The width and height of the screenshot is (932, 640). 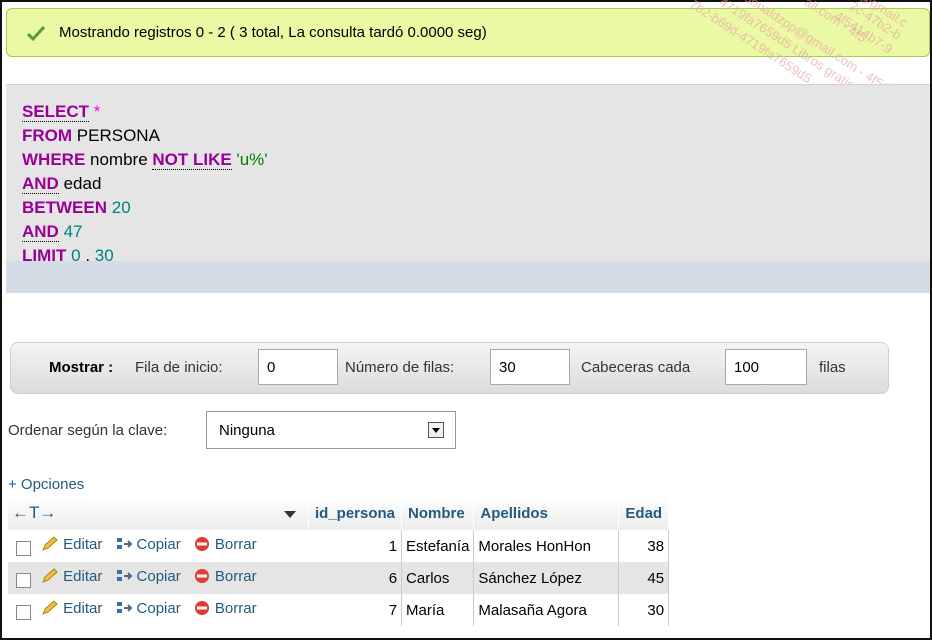 What do you see at coordinates (179, 367) in the screenshot?
I see `fila-label: Fila de inicio:` at bounding box center [179, 367].